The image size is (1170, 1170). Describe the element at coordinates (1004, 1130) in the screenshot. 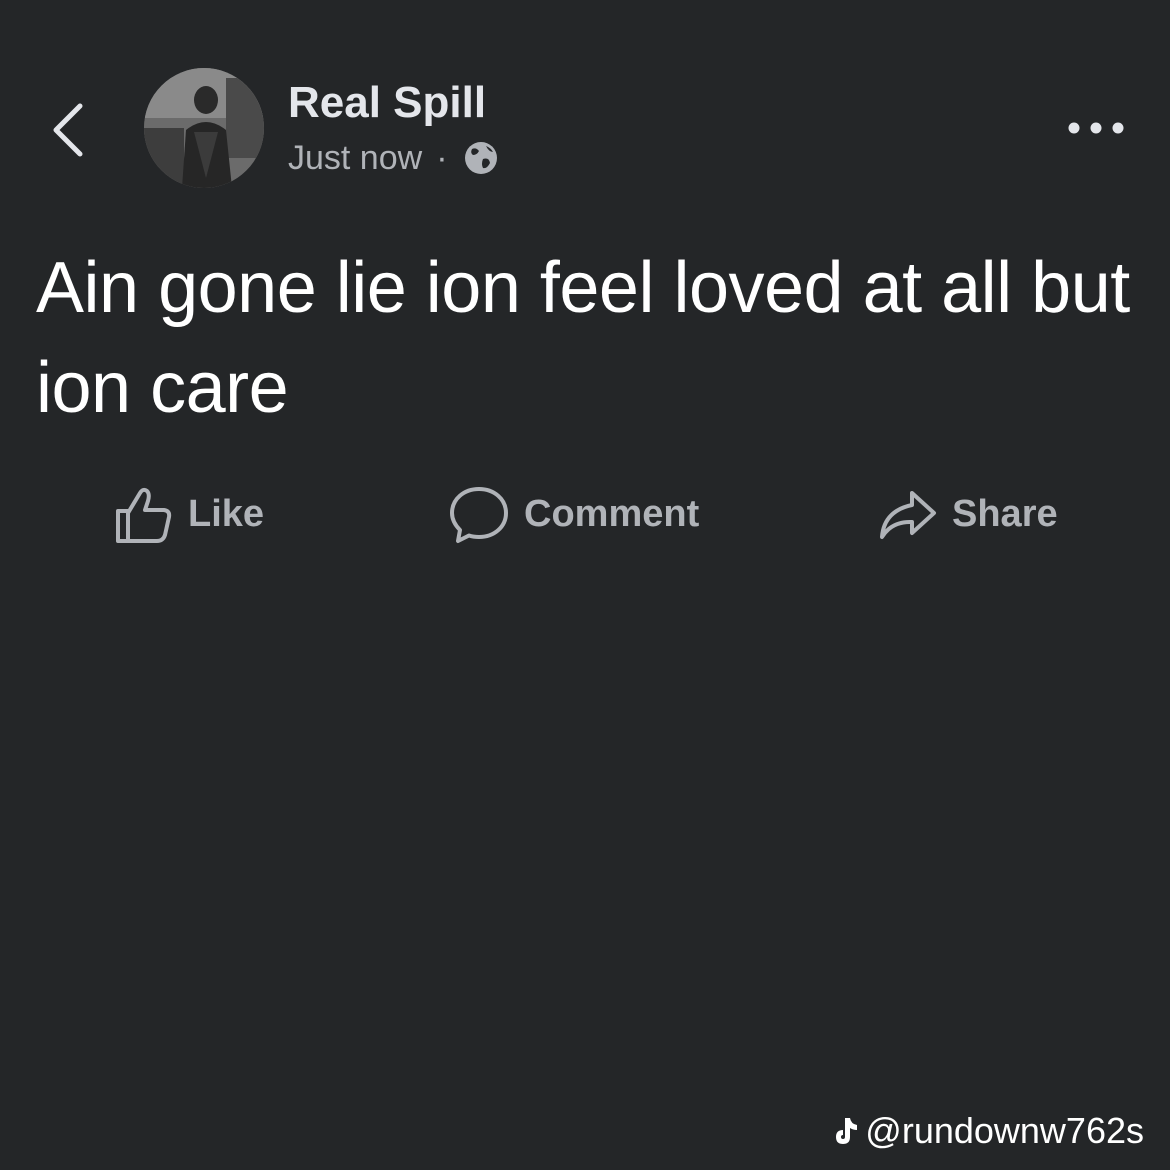

I see `watermark-handle: @rundownw762s` at that location.